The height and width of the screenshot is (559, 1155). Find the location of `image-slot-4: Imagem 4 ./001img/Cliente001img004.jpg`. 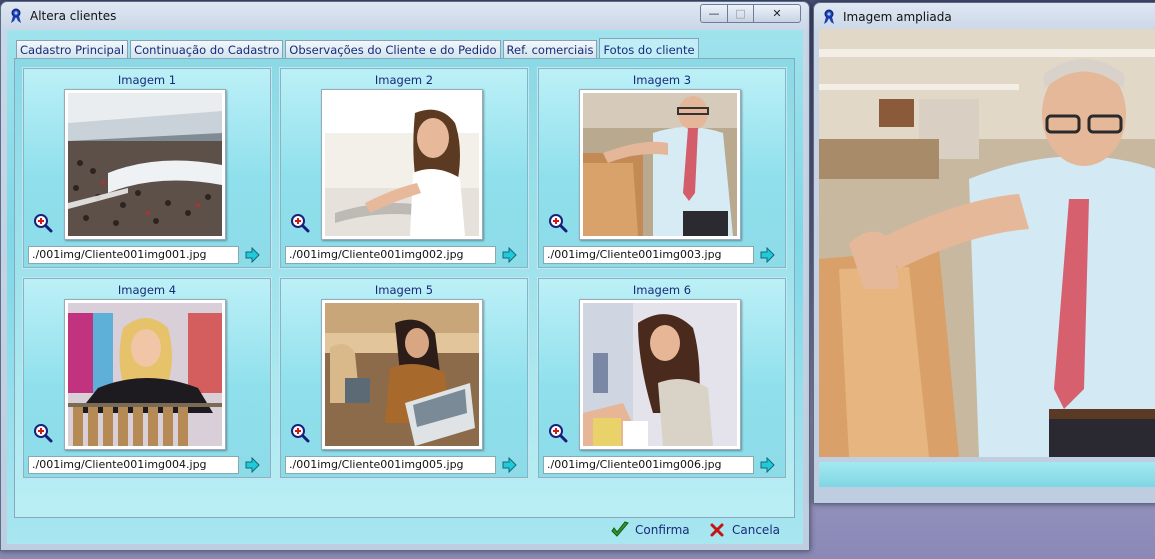

image-slot-4: Imagem 4 ./001img/Cliente001img004.jpg is located at coordinates (147, 378).